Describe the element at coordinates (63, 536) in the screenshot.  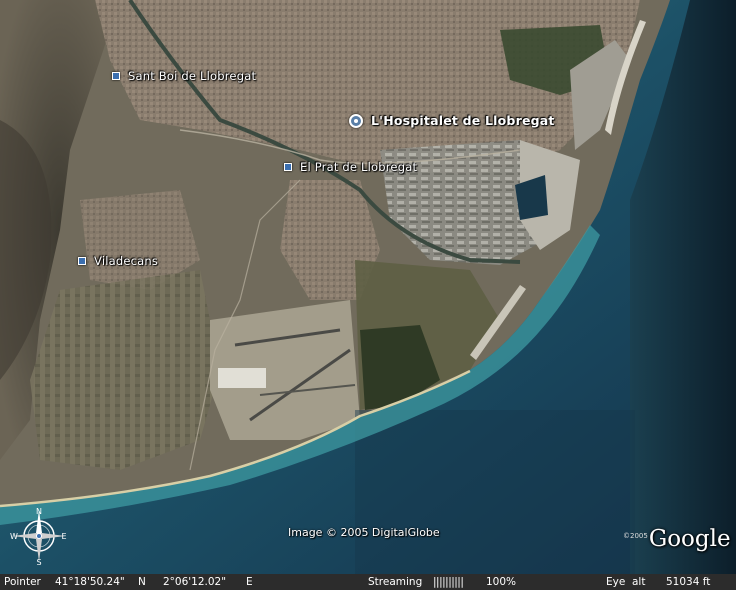
I see `compass-e: E` at that location.